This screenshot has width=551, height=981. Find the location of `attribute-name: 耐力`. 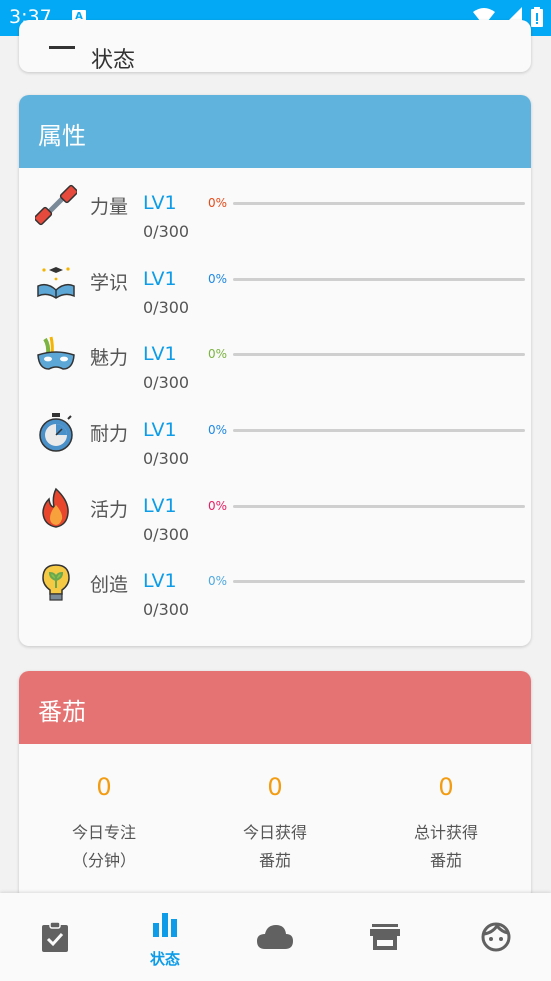

attribute-name: 耐力 is located at coordinates (109, 434).